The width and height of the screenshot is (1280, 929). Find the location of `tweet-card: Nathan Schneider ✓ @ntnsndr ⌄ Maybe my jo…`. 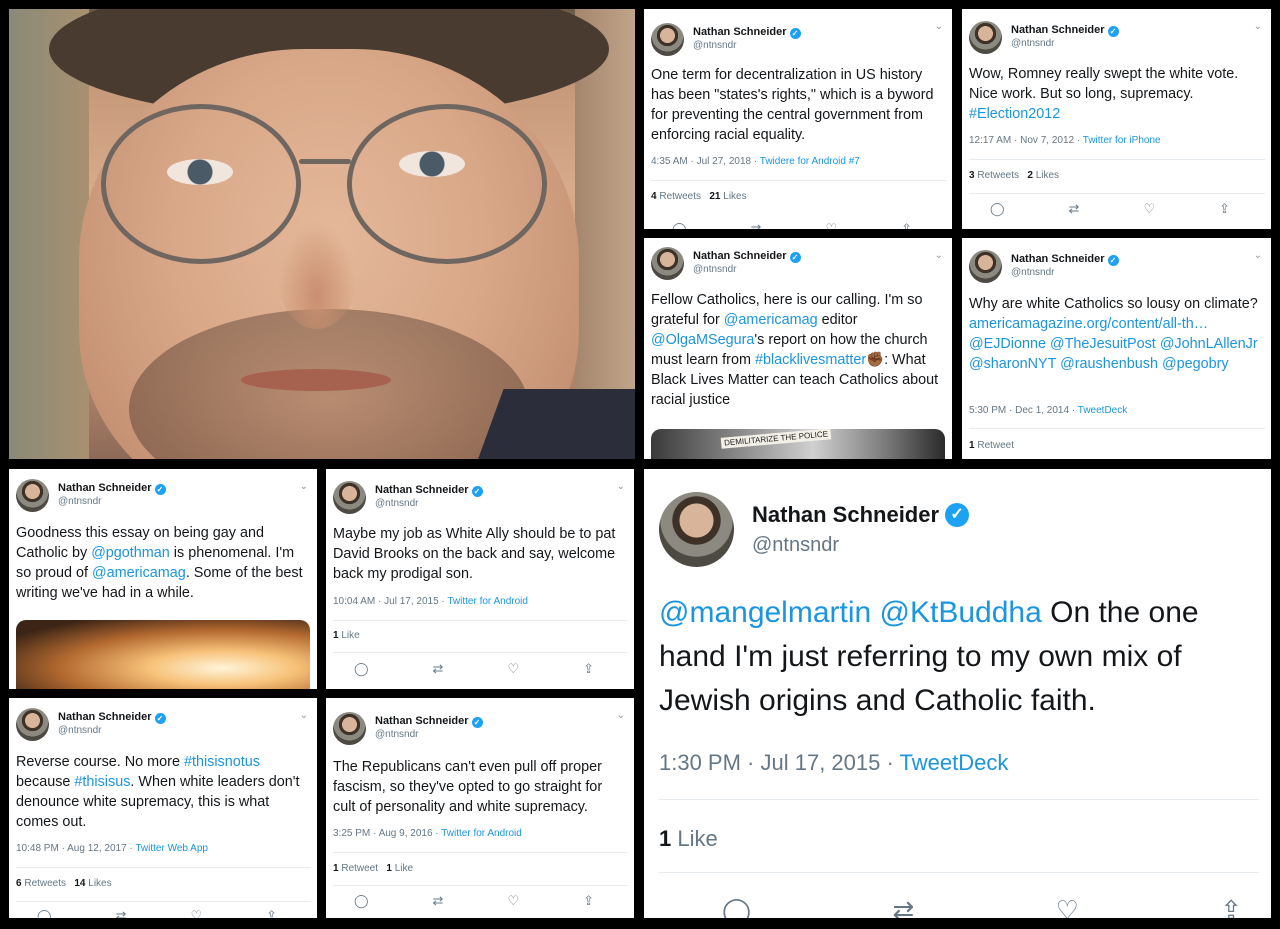

tweet-card: Nathan Schneider ✓ @ntnsndr ⌄ Maybe my jo… is located at coordinates (480, 579).